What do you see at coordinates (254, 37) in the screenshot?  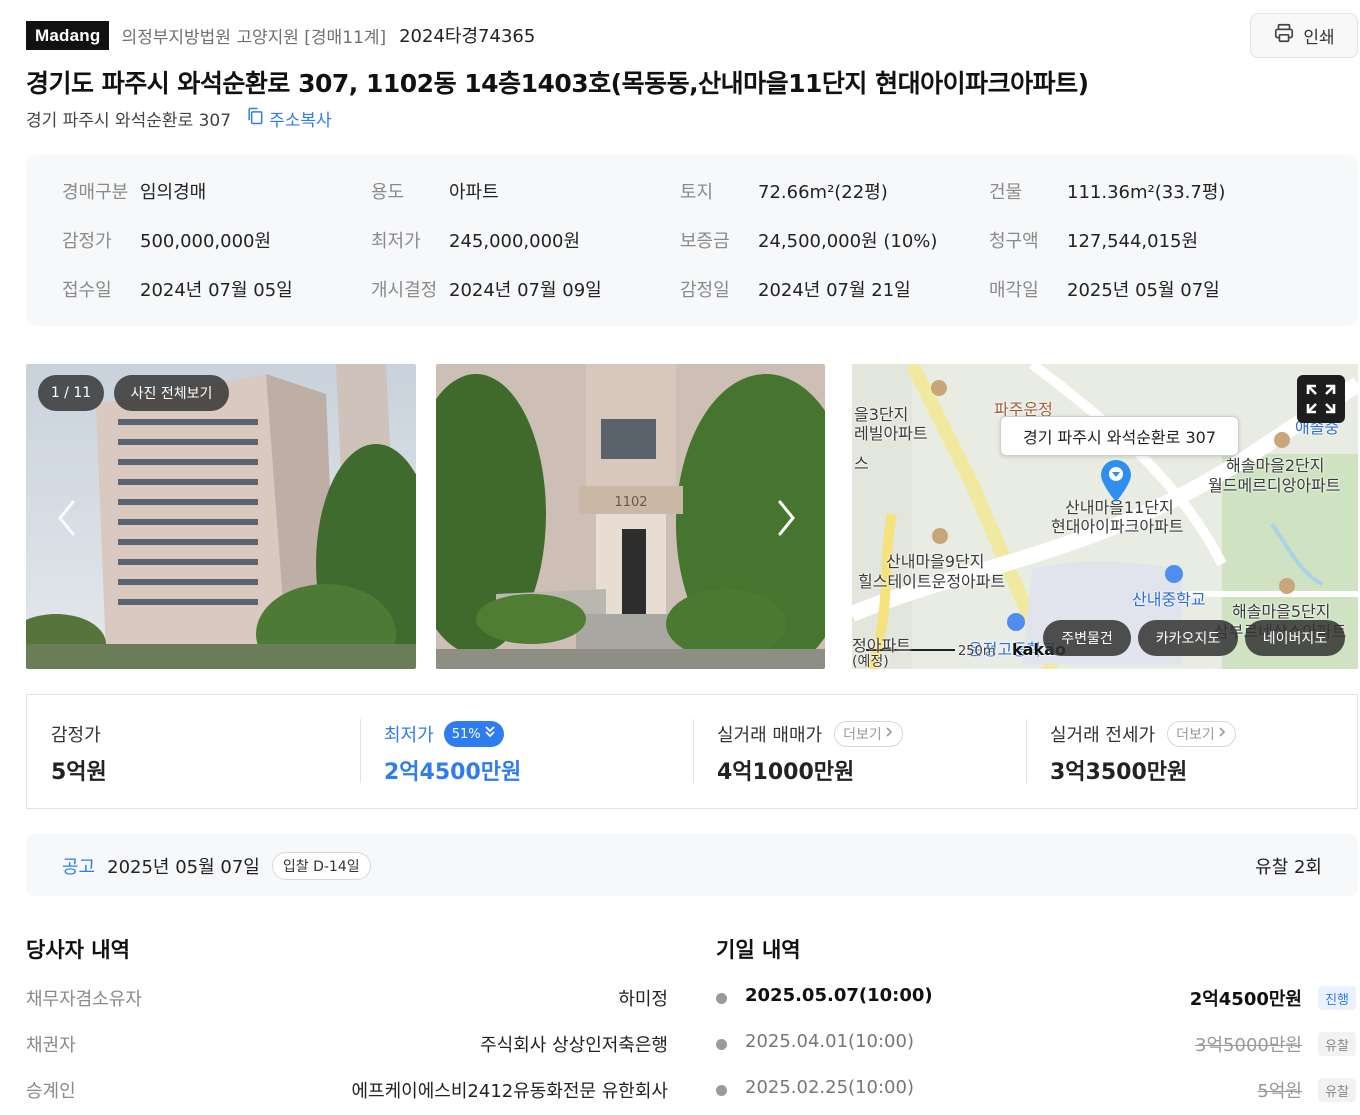 I see `court-name: 의정부지방법원 고양지원 [경매11계]` at bounding box center [254, 37].